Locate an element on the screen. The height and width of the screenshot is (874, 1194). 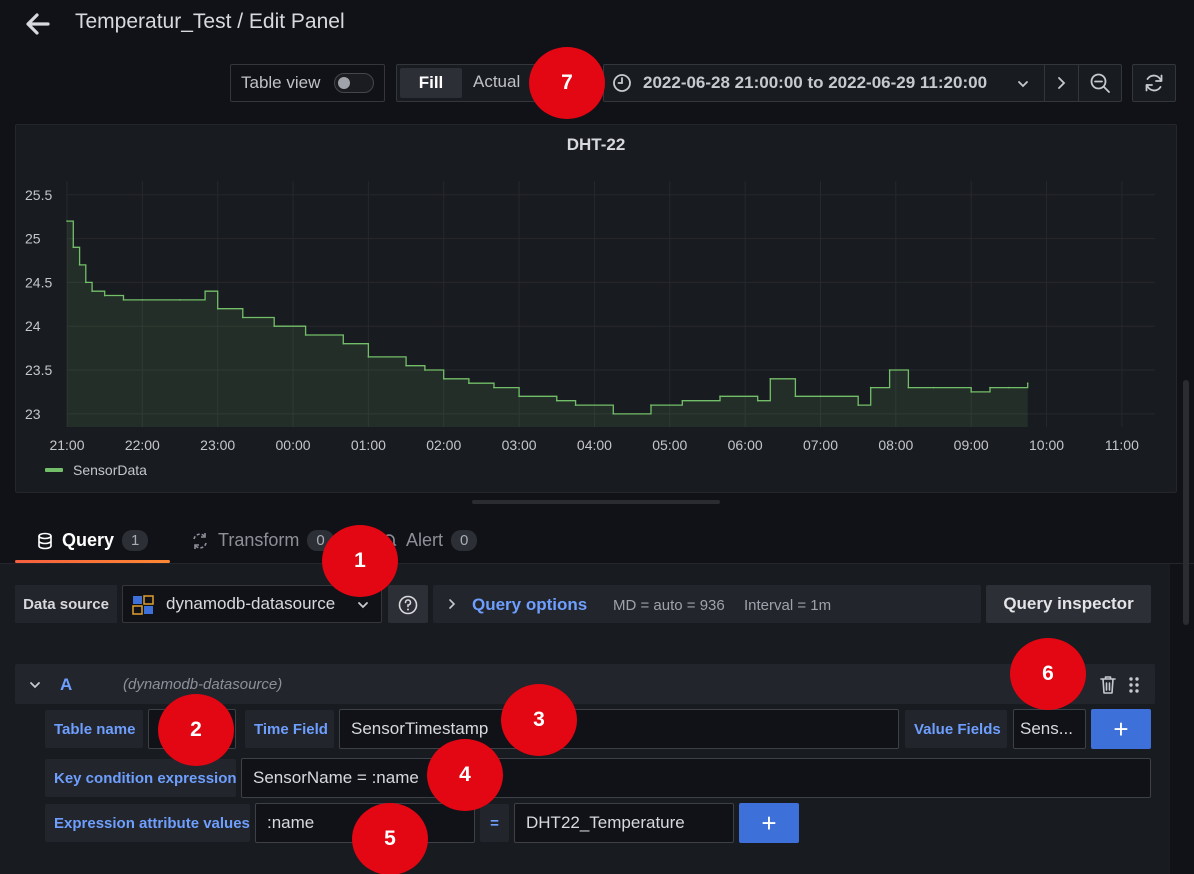
tabs-divider is located at coordinates (597, 563).